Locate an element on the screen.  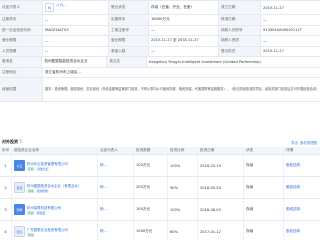
company-name-link: 杭州智联科技有限公司 is located at coordinates (44, 207).